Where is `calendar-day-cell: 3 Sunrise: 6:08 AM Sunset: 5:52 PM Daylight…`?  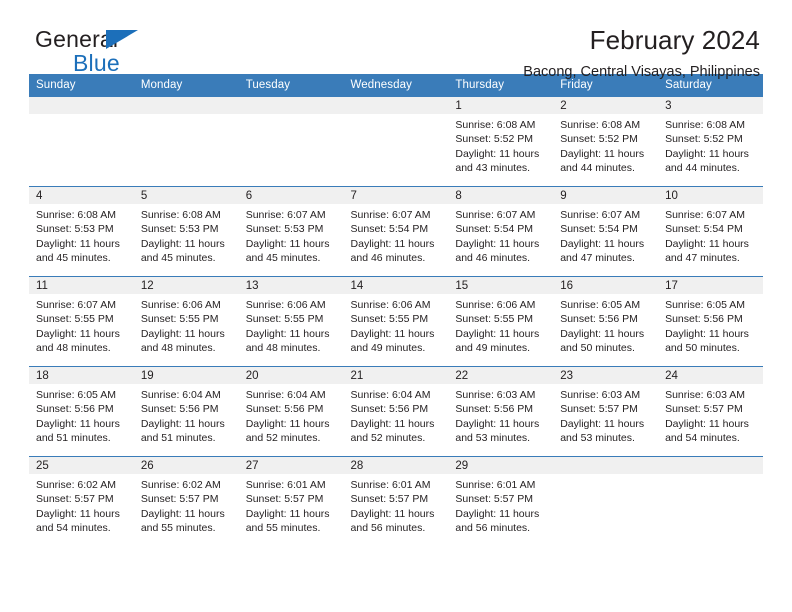
calendar-day-cell: 3 Sunrise: 6:08 AM Sunset: 5:52 PM Daylight… is located at coordinates (710, 142).